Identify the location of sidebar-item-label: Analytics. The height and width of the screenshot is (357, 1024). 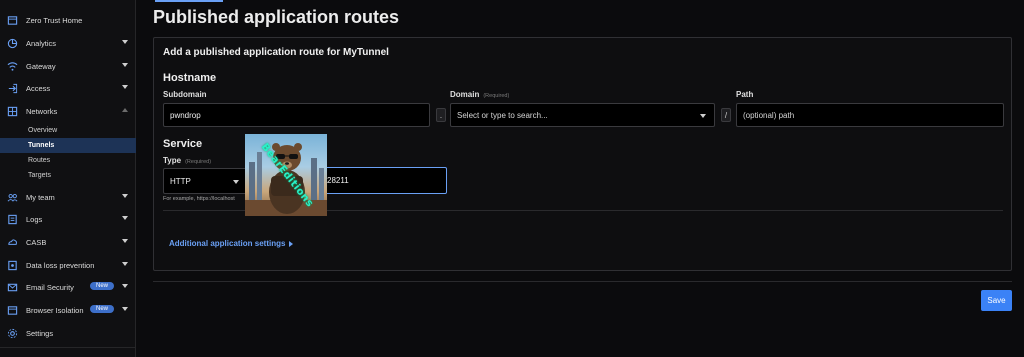
(41, 43).